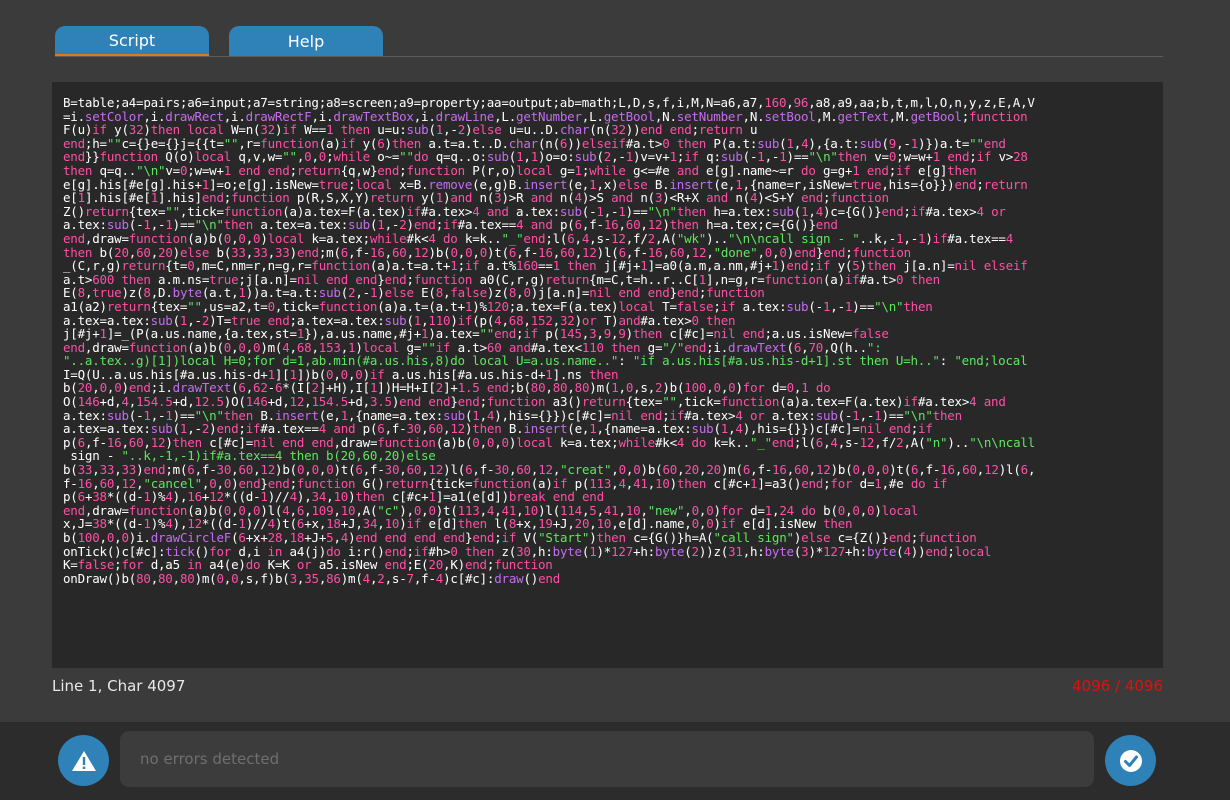  I want to click on warning-icon, so click(83, 760).